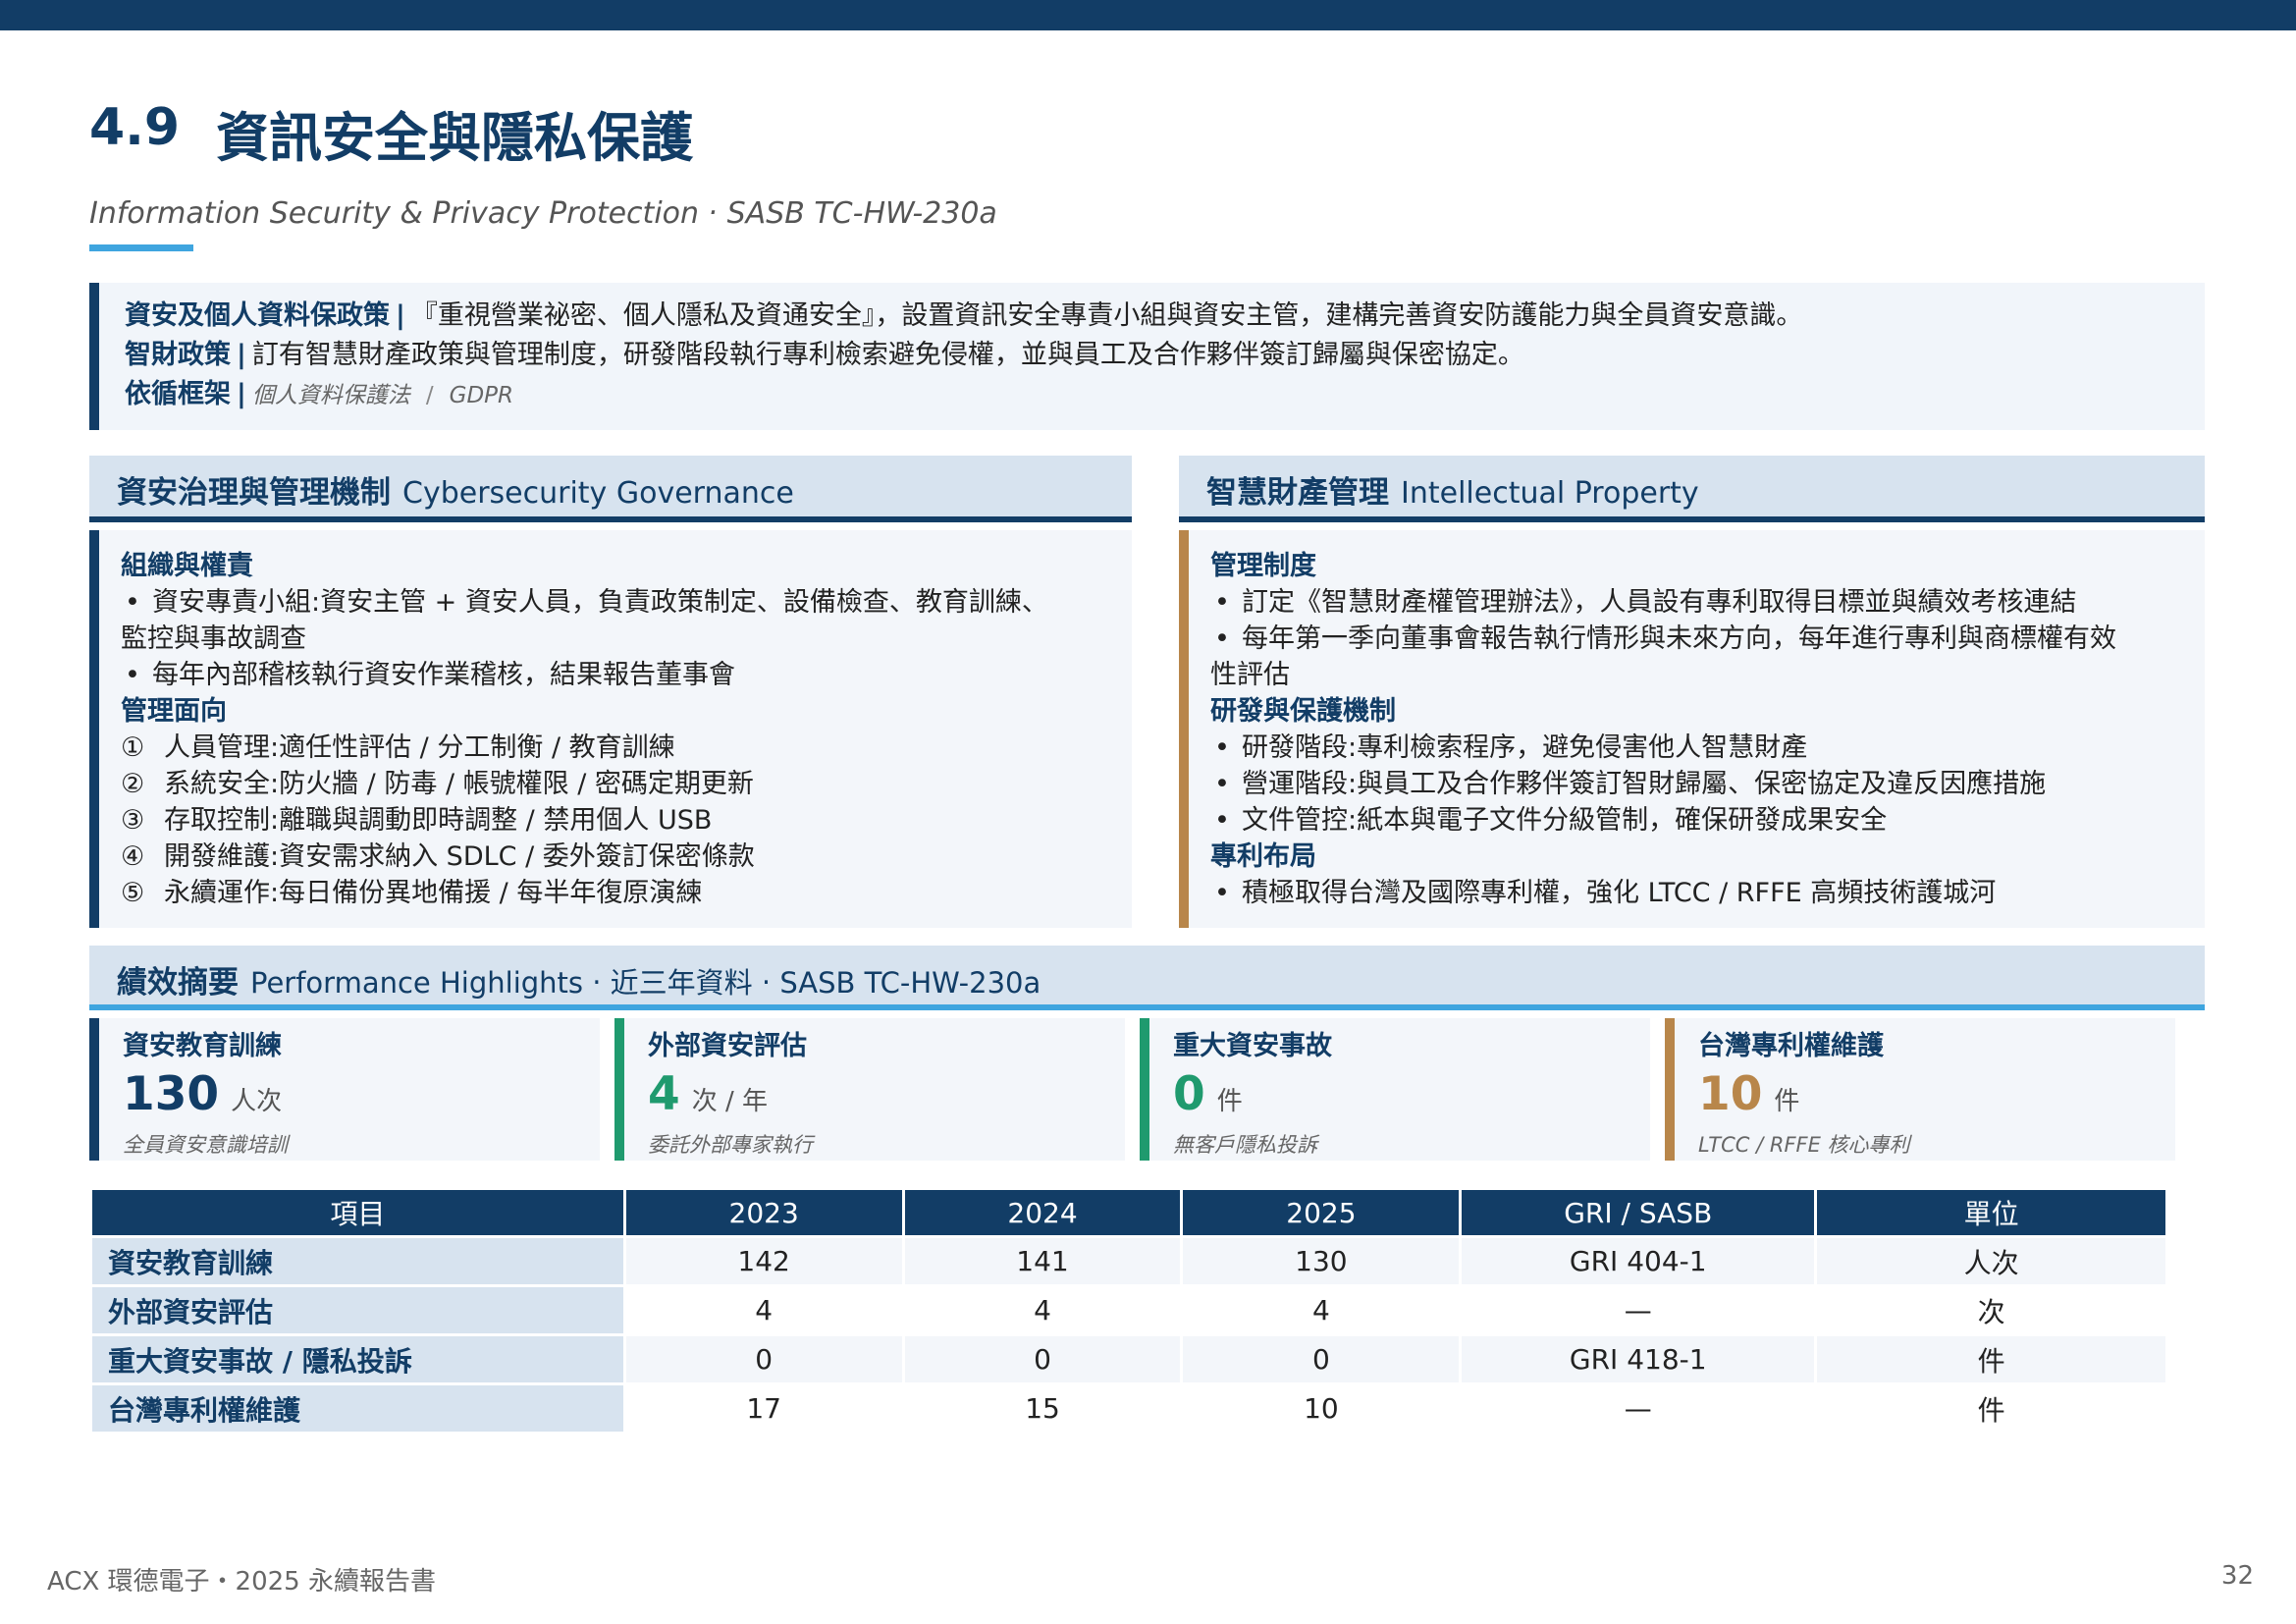 This screenshot has width=2296, height=1624. Describe the element at coordinates (731, 1145) in the screenshot. I see `kpi-note: 委託外部專家執行` at that location.